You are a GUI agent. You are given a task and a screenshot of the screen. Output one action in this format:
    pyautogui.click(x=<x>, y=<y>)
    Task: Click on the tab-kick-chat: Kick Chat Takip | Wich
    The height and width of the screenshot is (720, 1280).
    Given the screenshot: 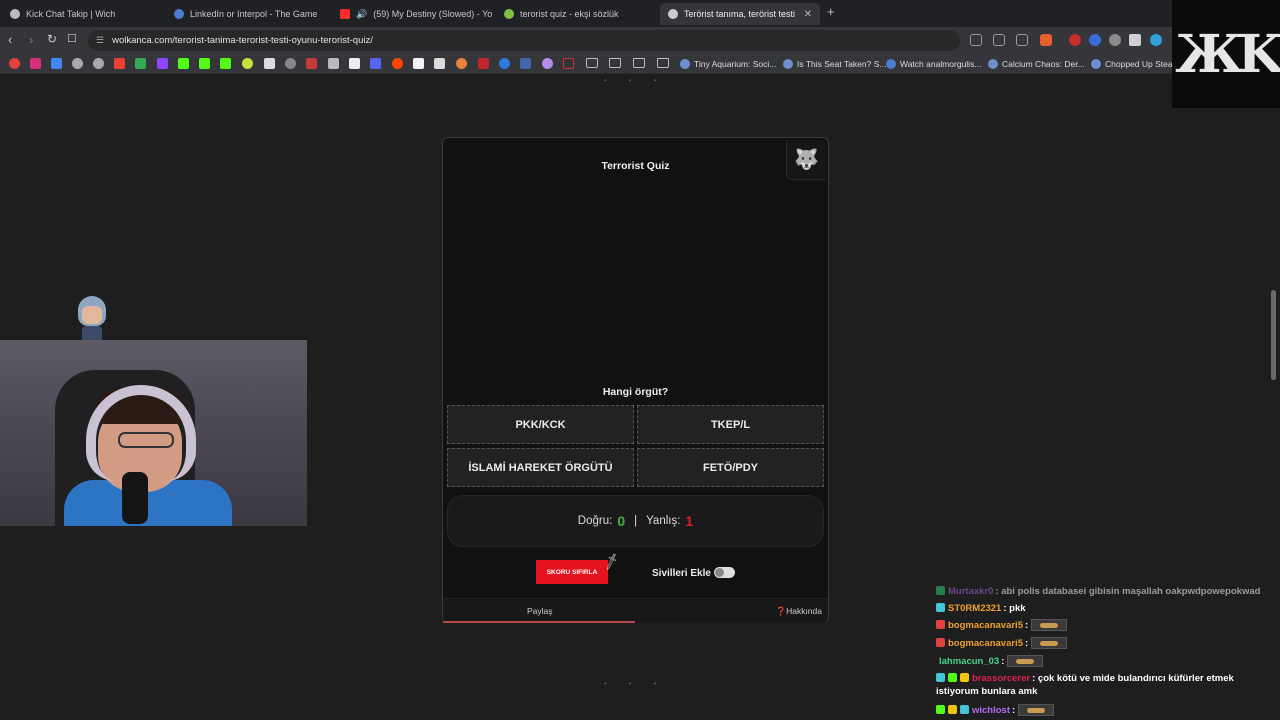 What is the action you would take?
    pyautogui.click(x=82, y=14)
    